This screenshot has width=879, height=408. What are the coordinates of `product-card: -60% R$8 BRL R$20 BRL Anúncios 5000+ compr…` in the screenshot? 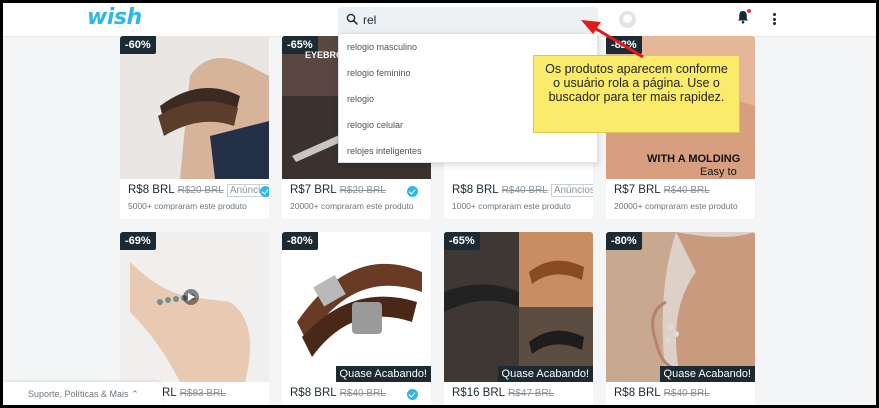 It's located at (194, 127).